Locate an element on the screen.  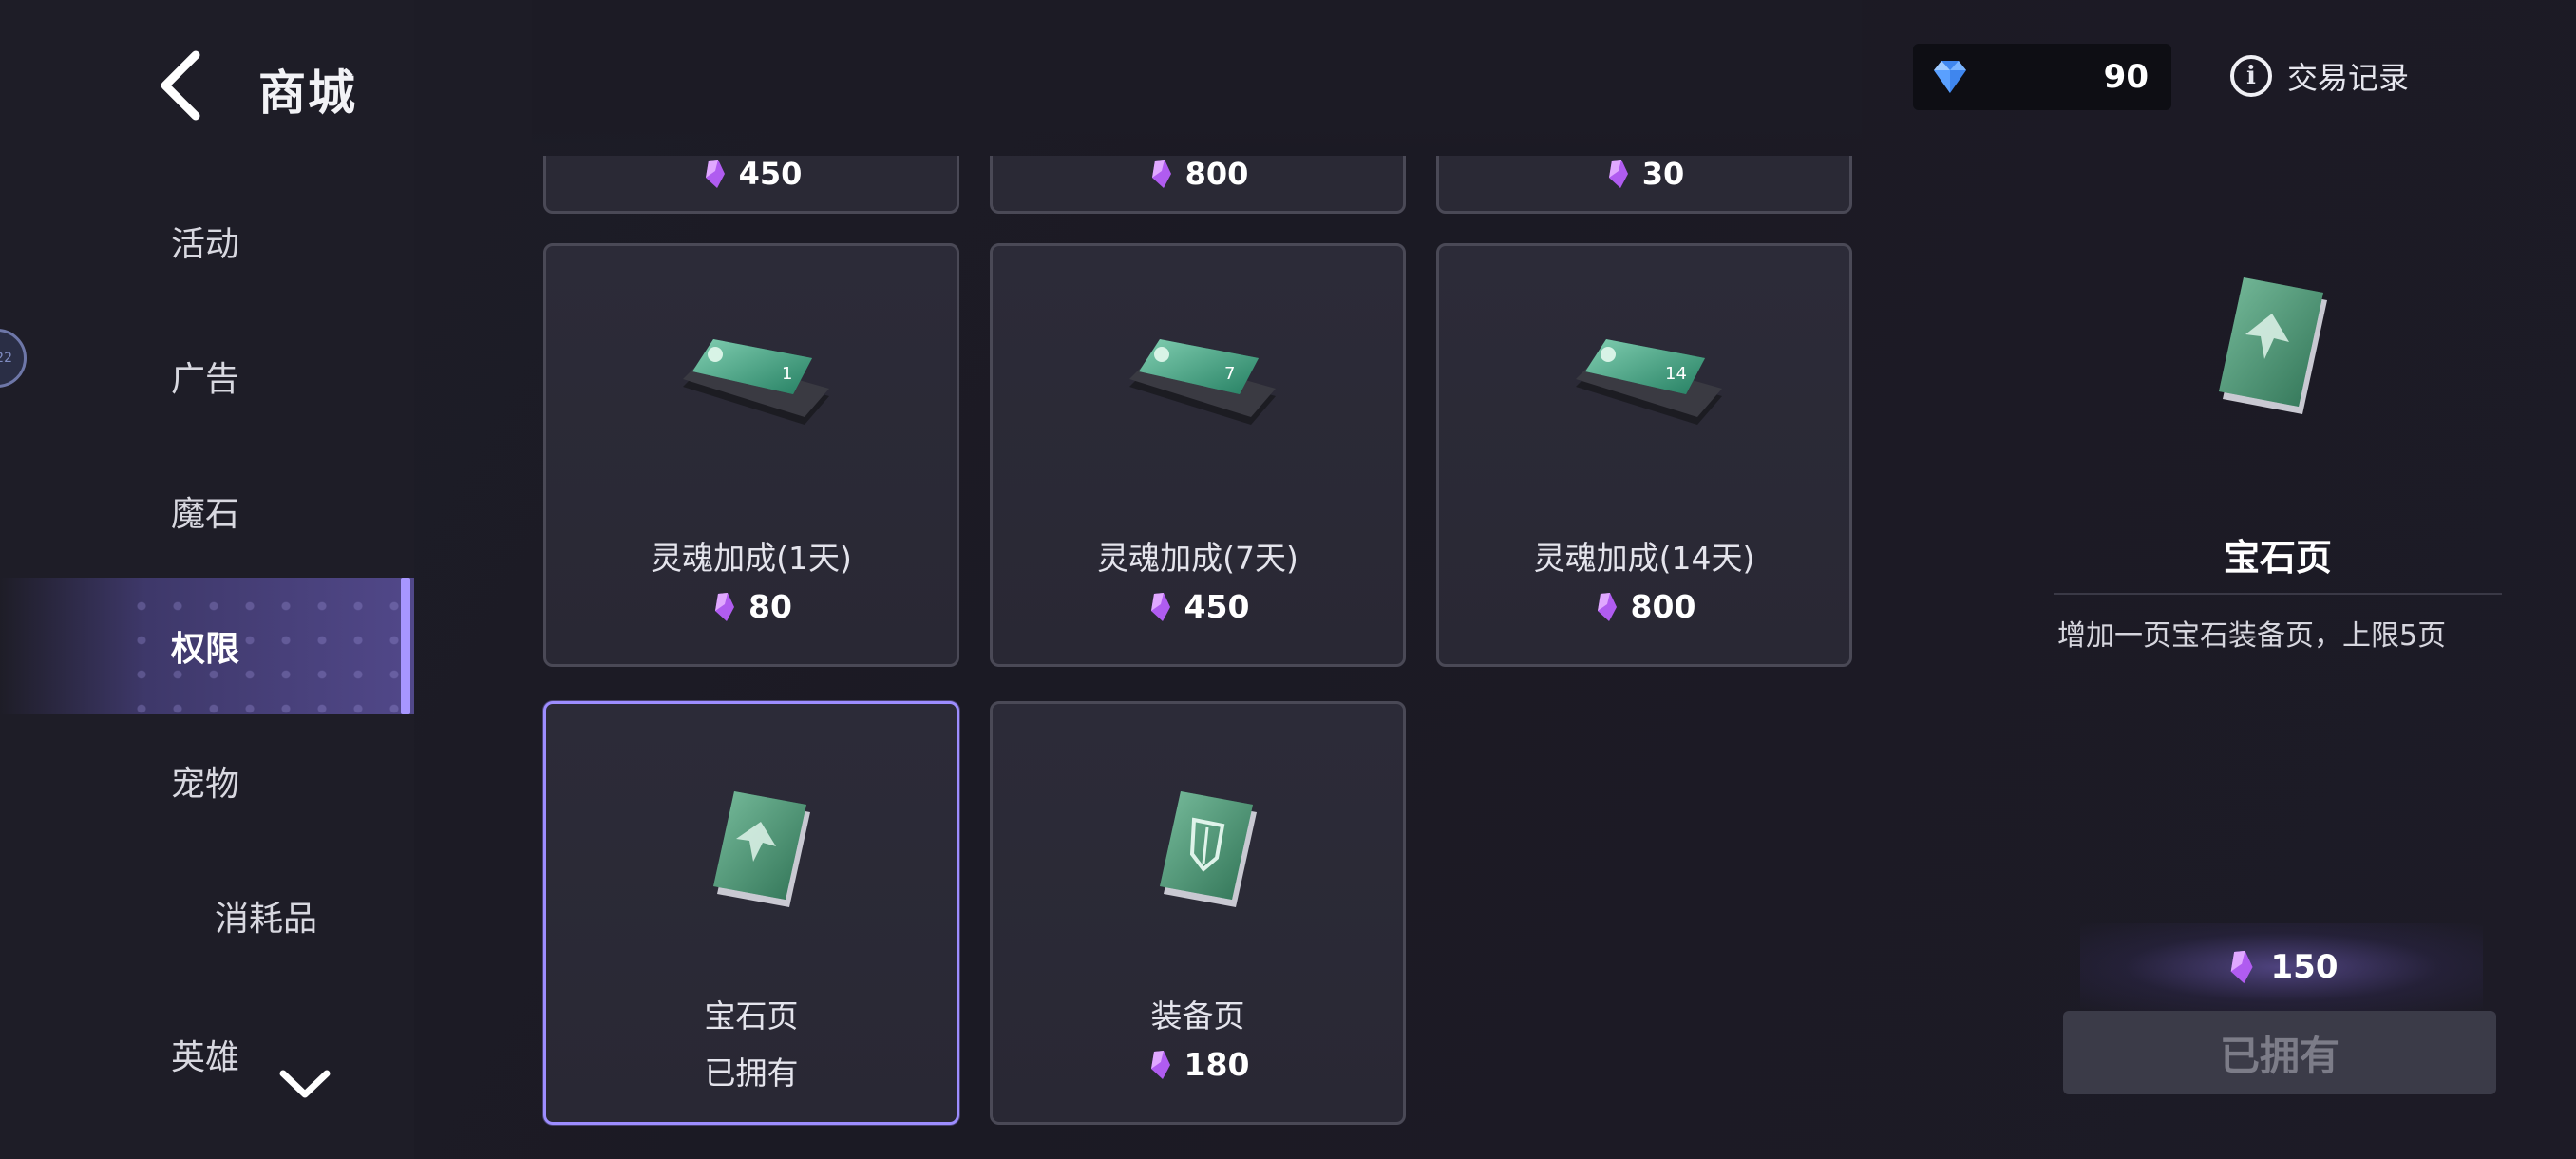
item-price: 80 is located at coordinates (770, 606).